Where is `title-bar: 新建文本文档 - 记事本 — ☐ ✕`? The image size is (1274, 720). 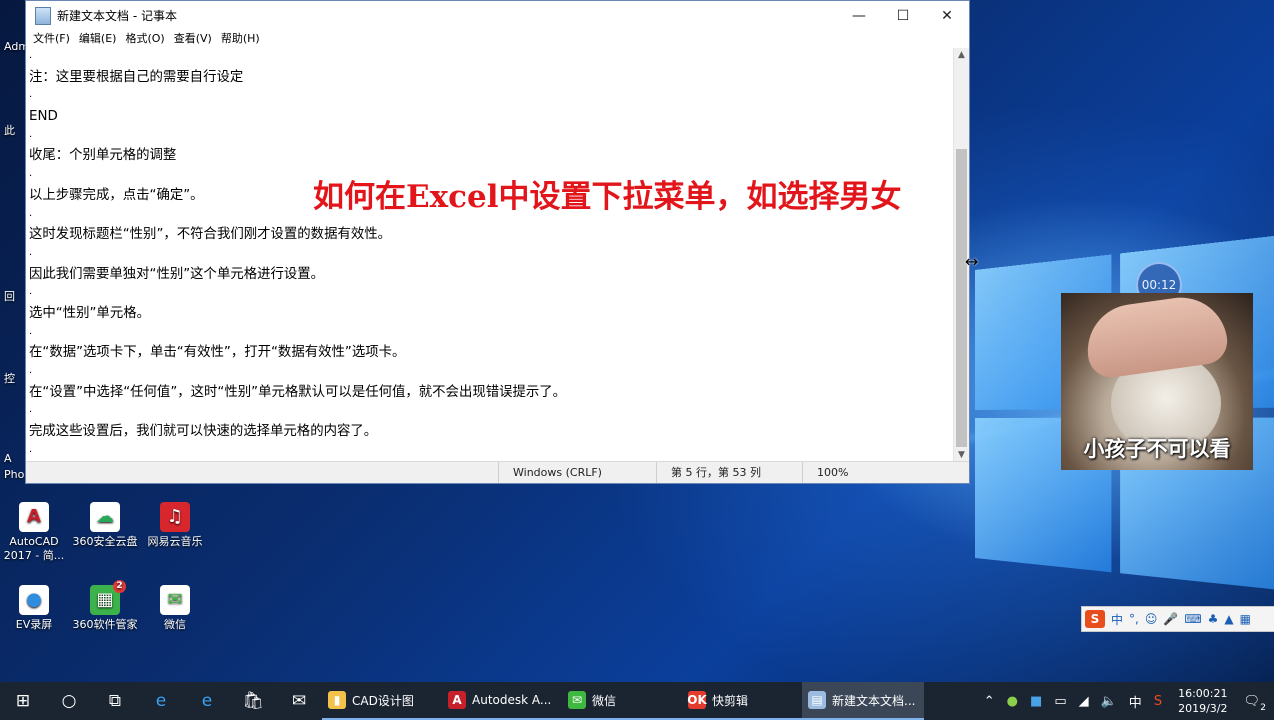
title-bar: 新建文本文档 - 记事本 — ☐ ✕ is located at coordinates (497, 15).